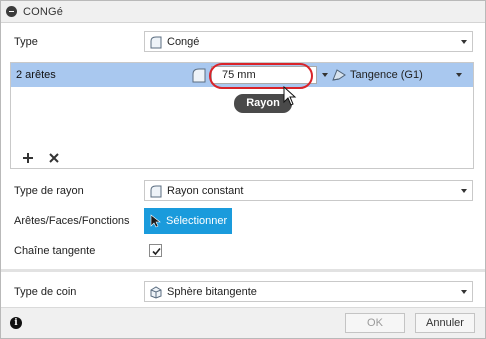 The image size is (486, 339). I want to click on section-divider, so click(243, 270).